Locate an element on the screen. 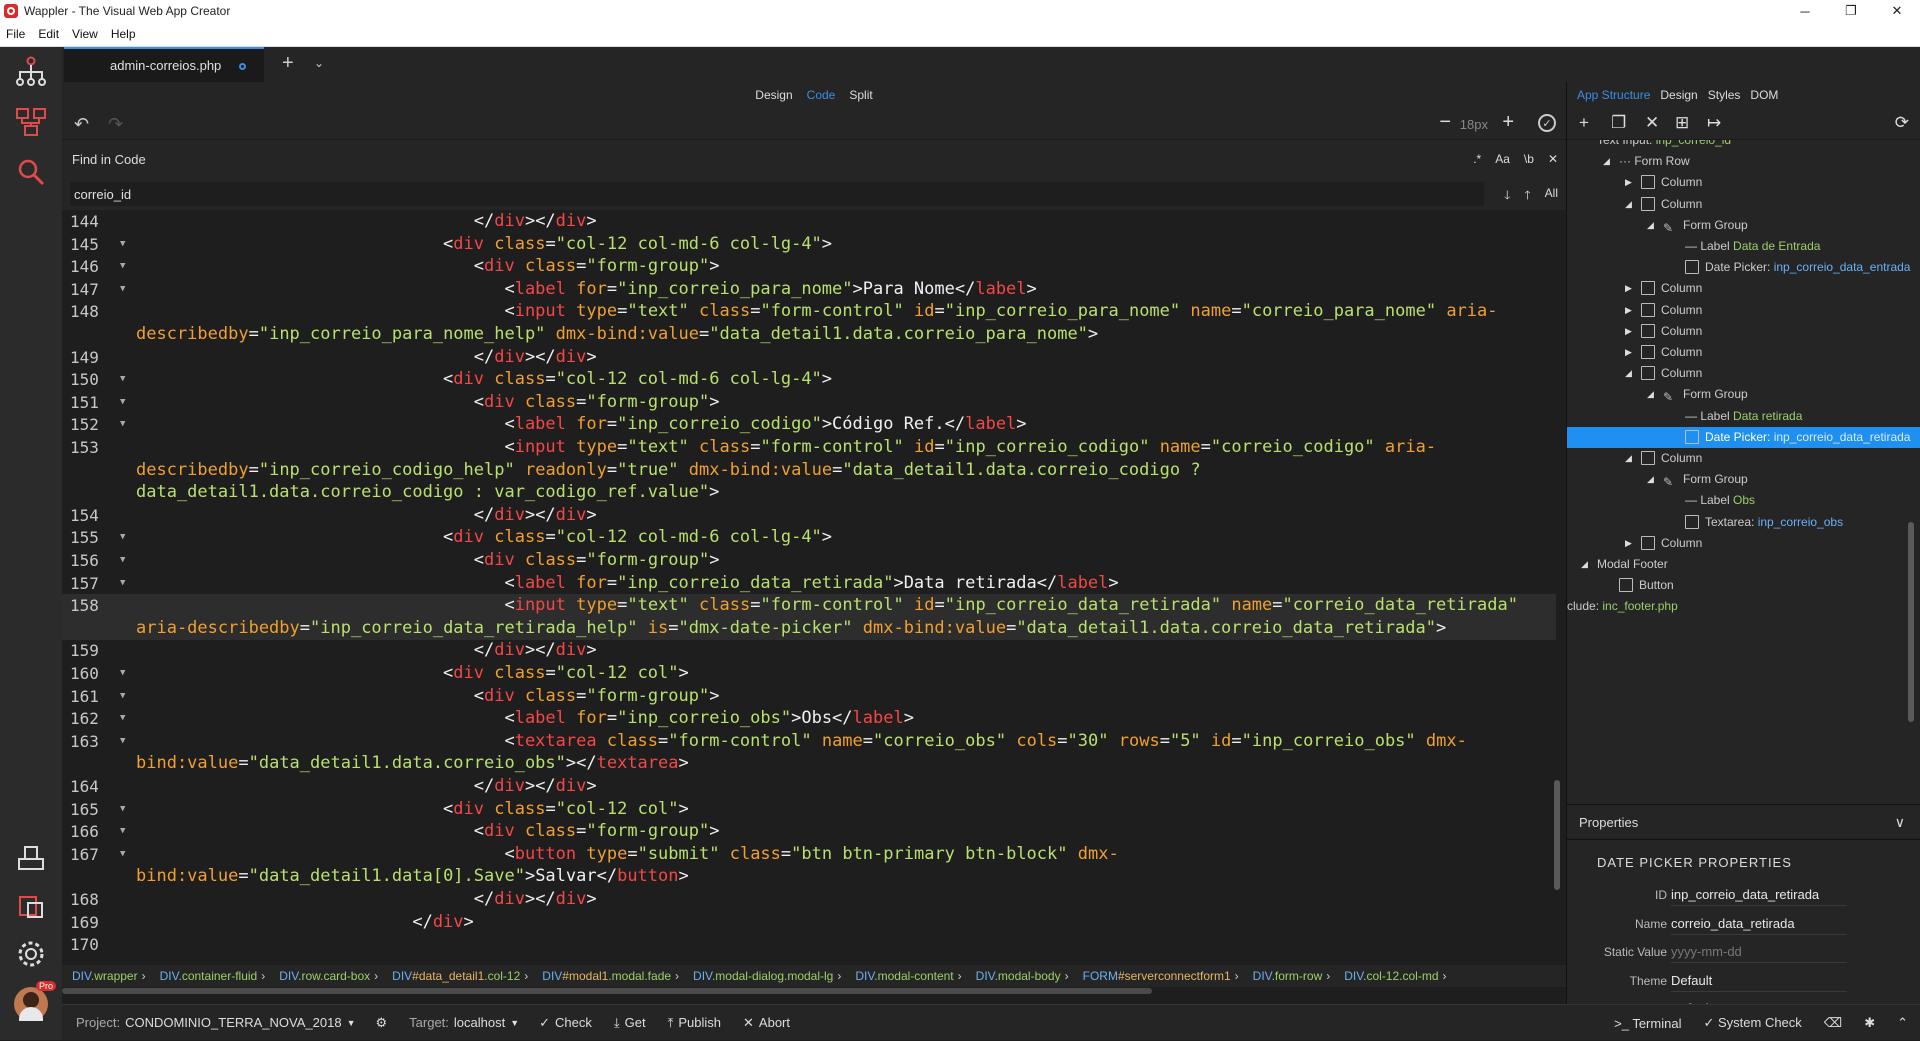 This screenshot has width=1920, height=1041. tree-node: ◢ ✎ Form Group is located at coordinates (1743, 225).